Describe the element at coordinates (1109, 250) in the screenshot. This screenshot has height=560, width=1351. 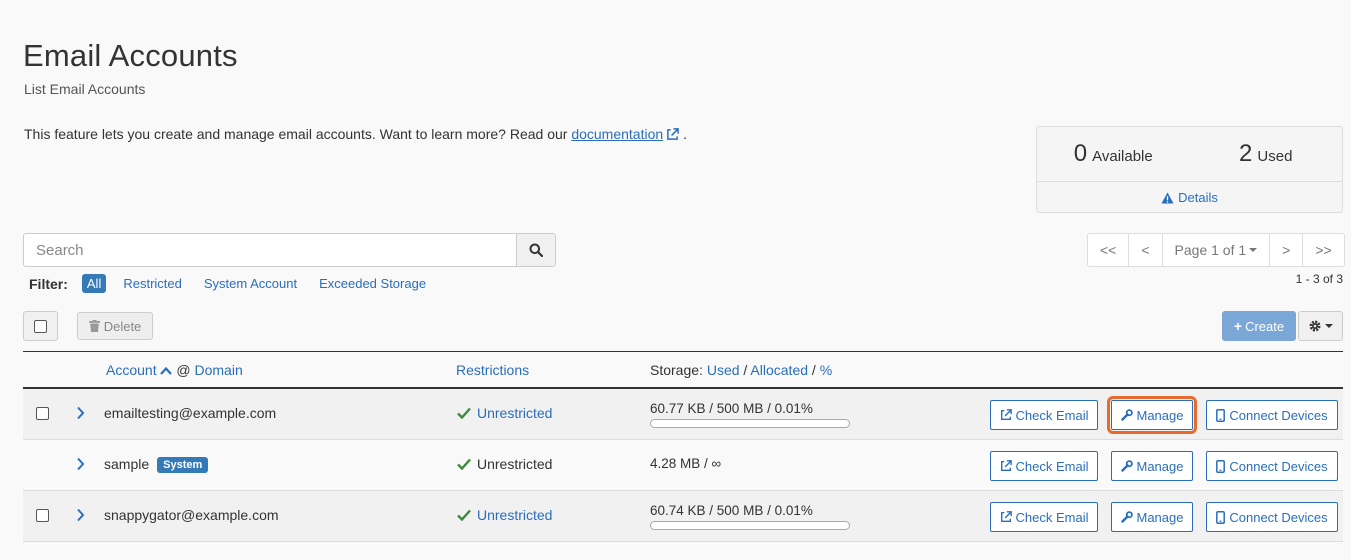
I see `first-page-button: <<` at that location.